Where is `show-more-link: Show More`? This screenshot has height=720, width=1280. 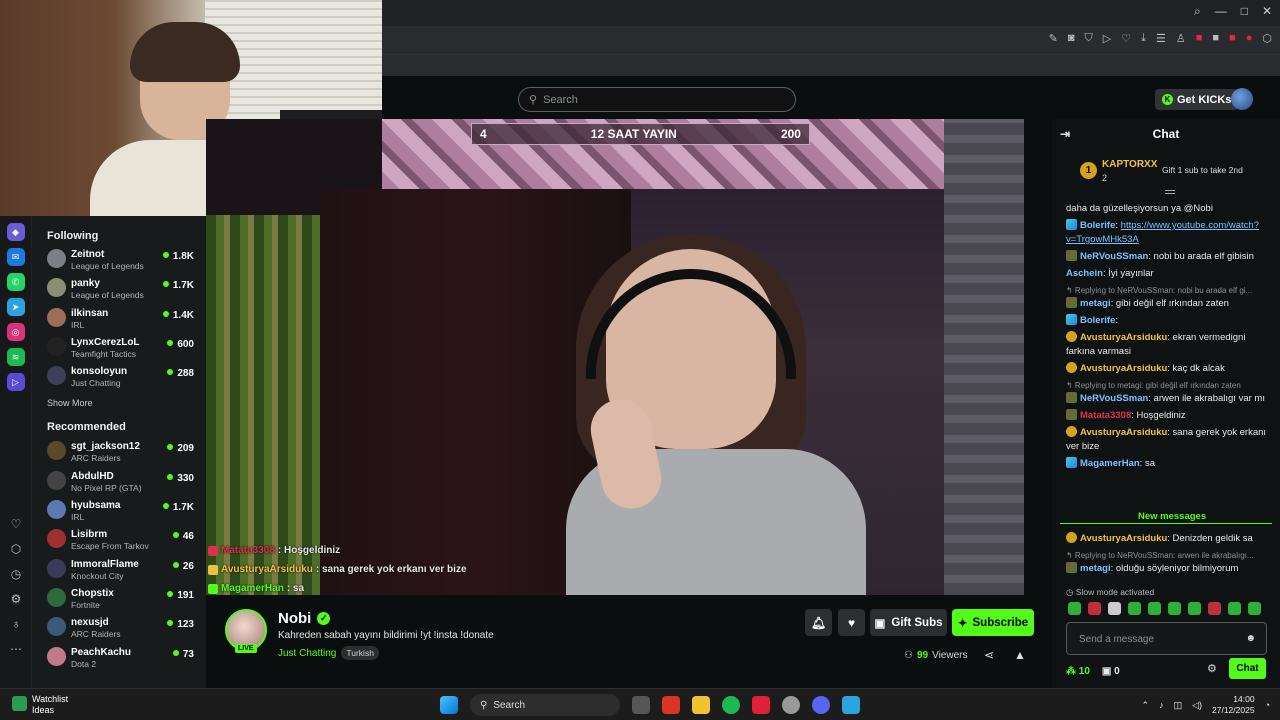
show-more-link: Show More is located at coordinates (119, 402).